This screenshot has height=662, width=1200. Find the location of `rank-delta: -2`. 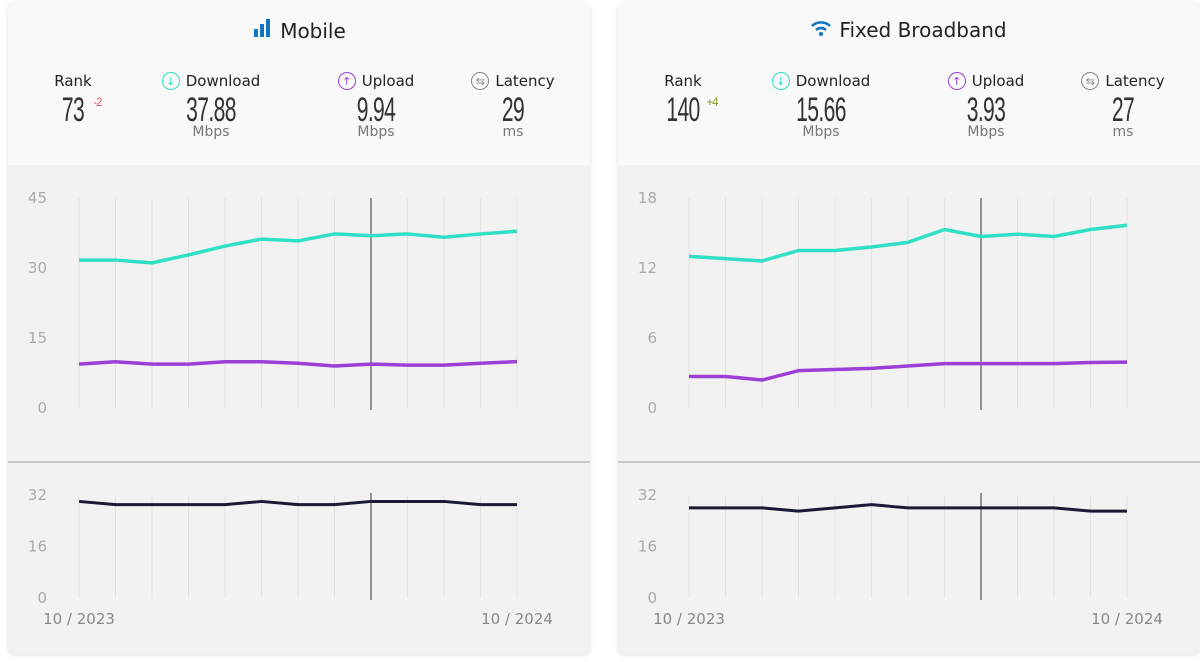

rank-delta: -2 is located at coordinates (98, 102).